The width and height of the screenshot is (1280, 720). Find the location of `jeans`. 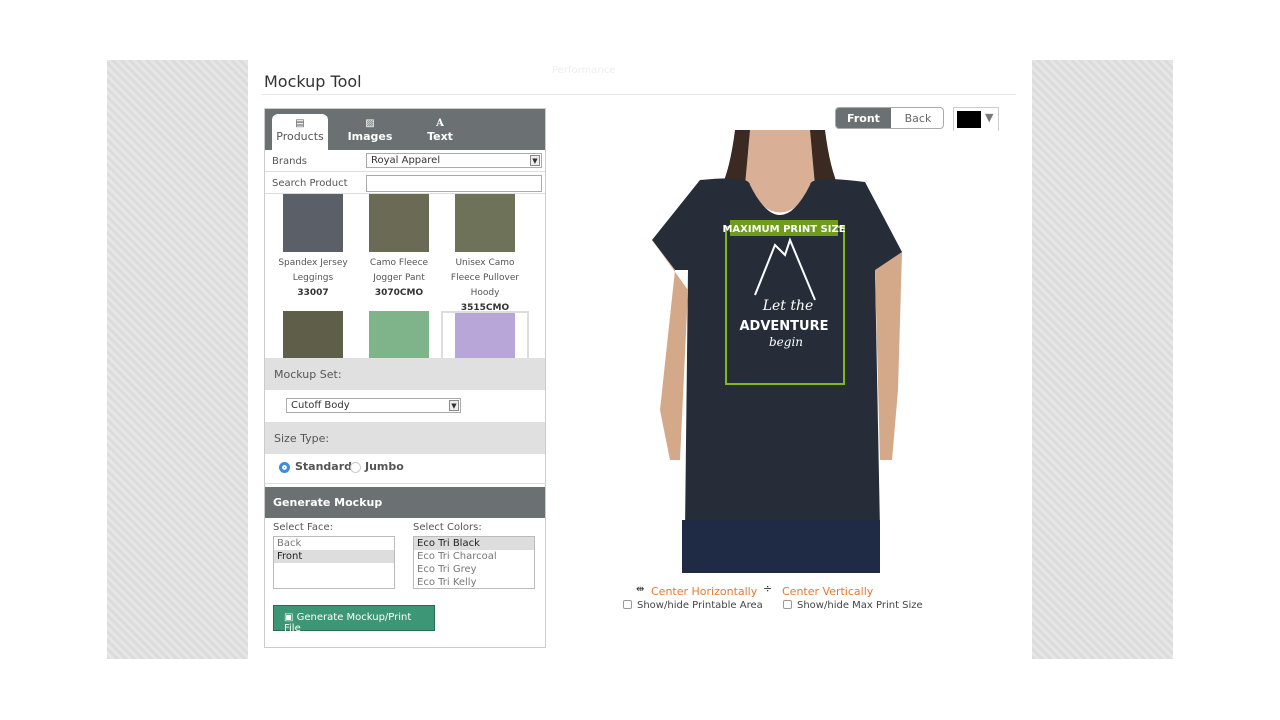

jeans is located at coordinates (781, 546).